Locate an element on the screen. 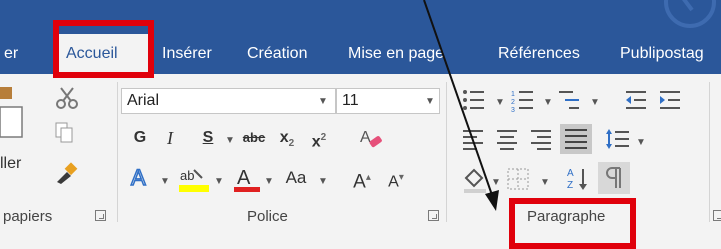  annotation-arrow-icon is located at coordinates (461, 105).